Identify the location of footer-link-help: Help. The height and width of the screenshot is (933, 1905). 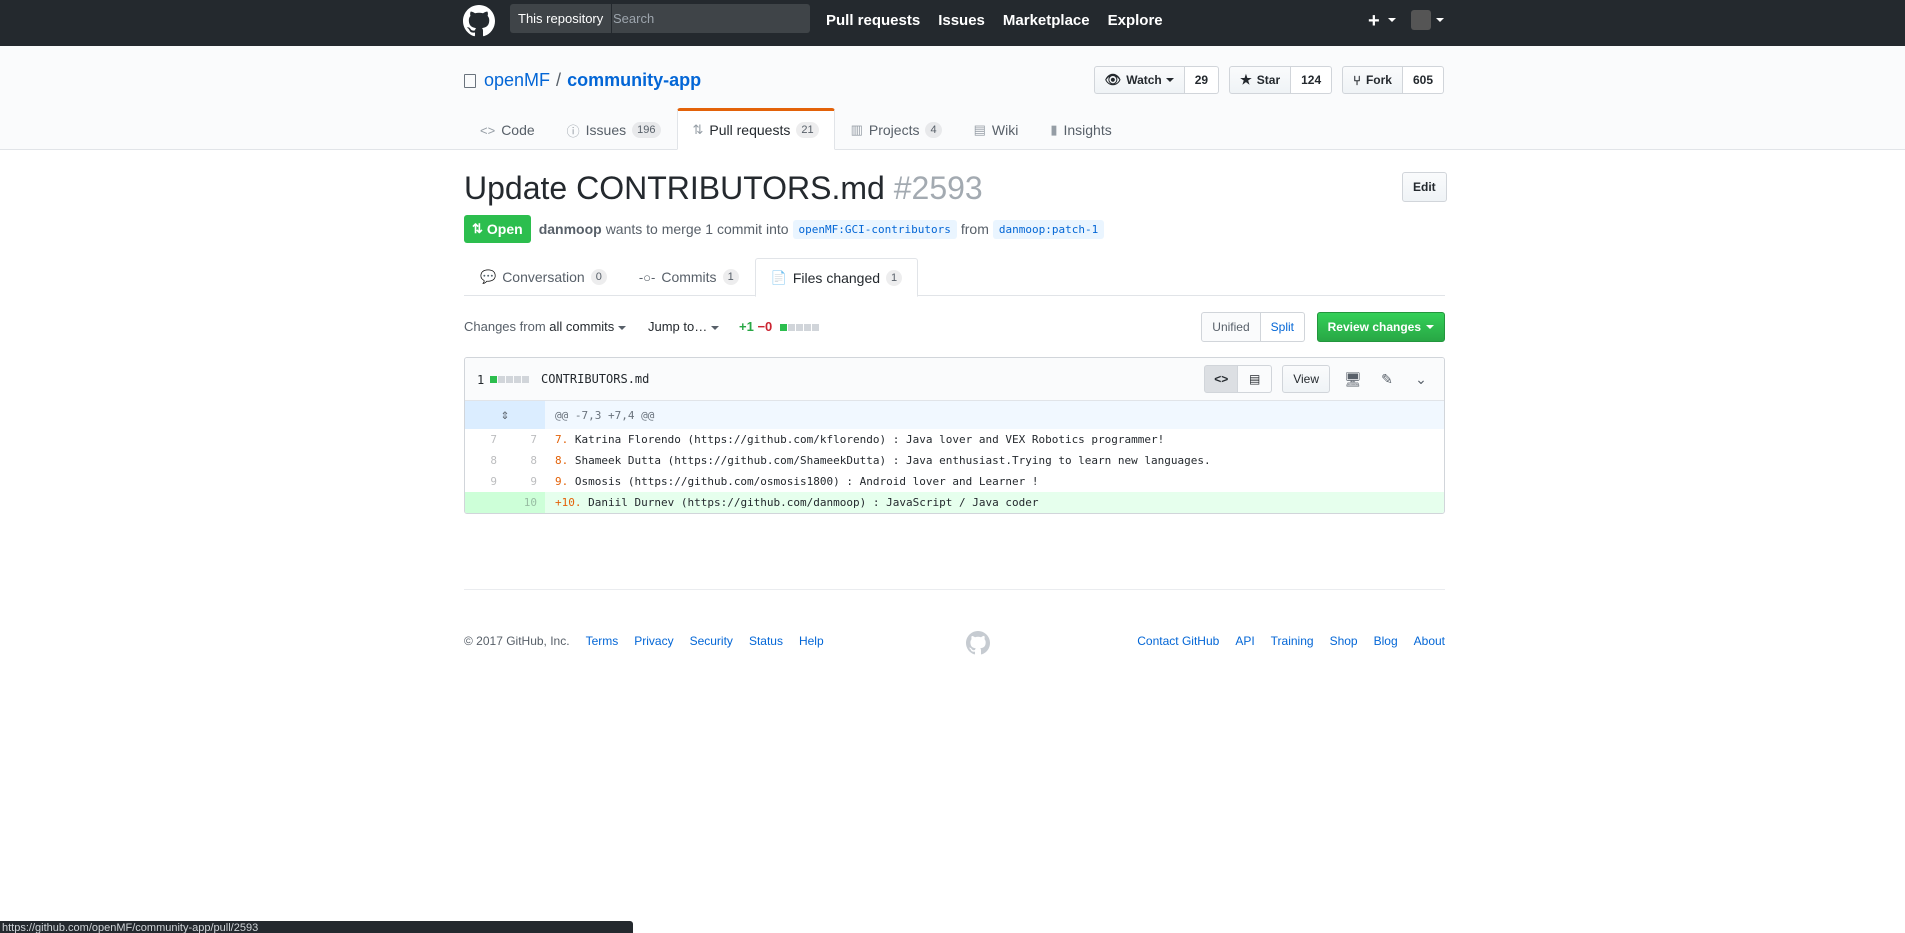
(811, 641).